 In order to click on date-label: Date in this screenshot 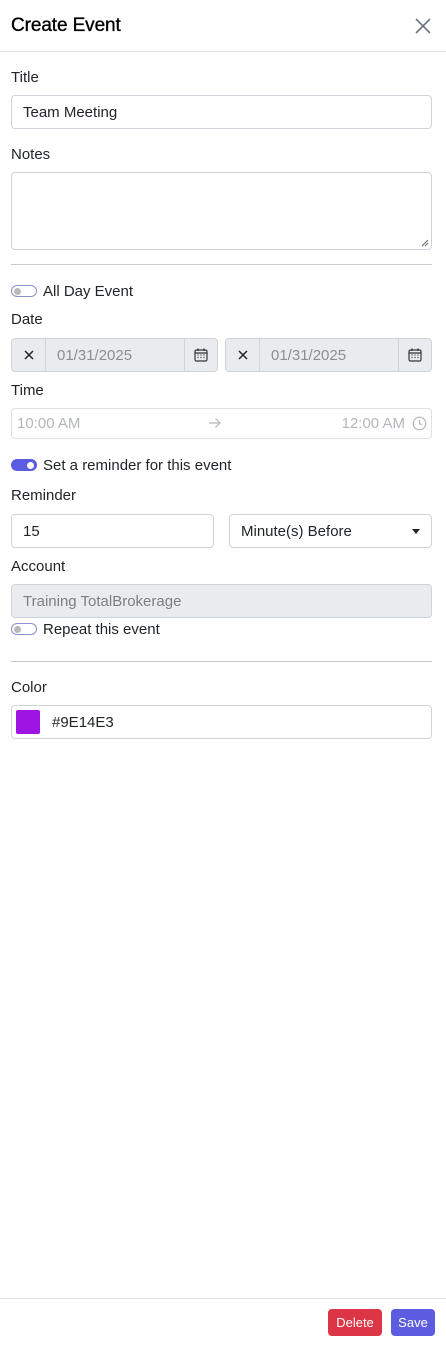, I will do `click(27, 319)`.